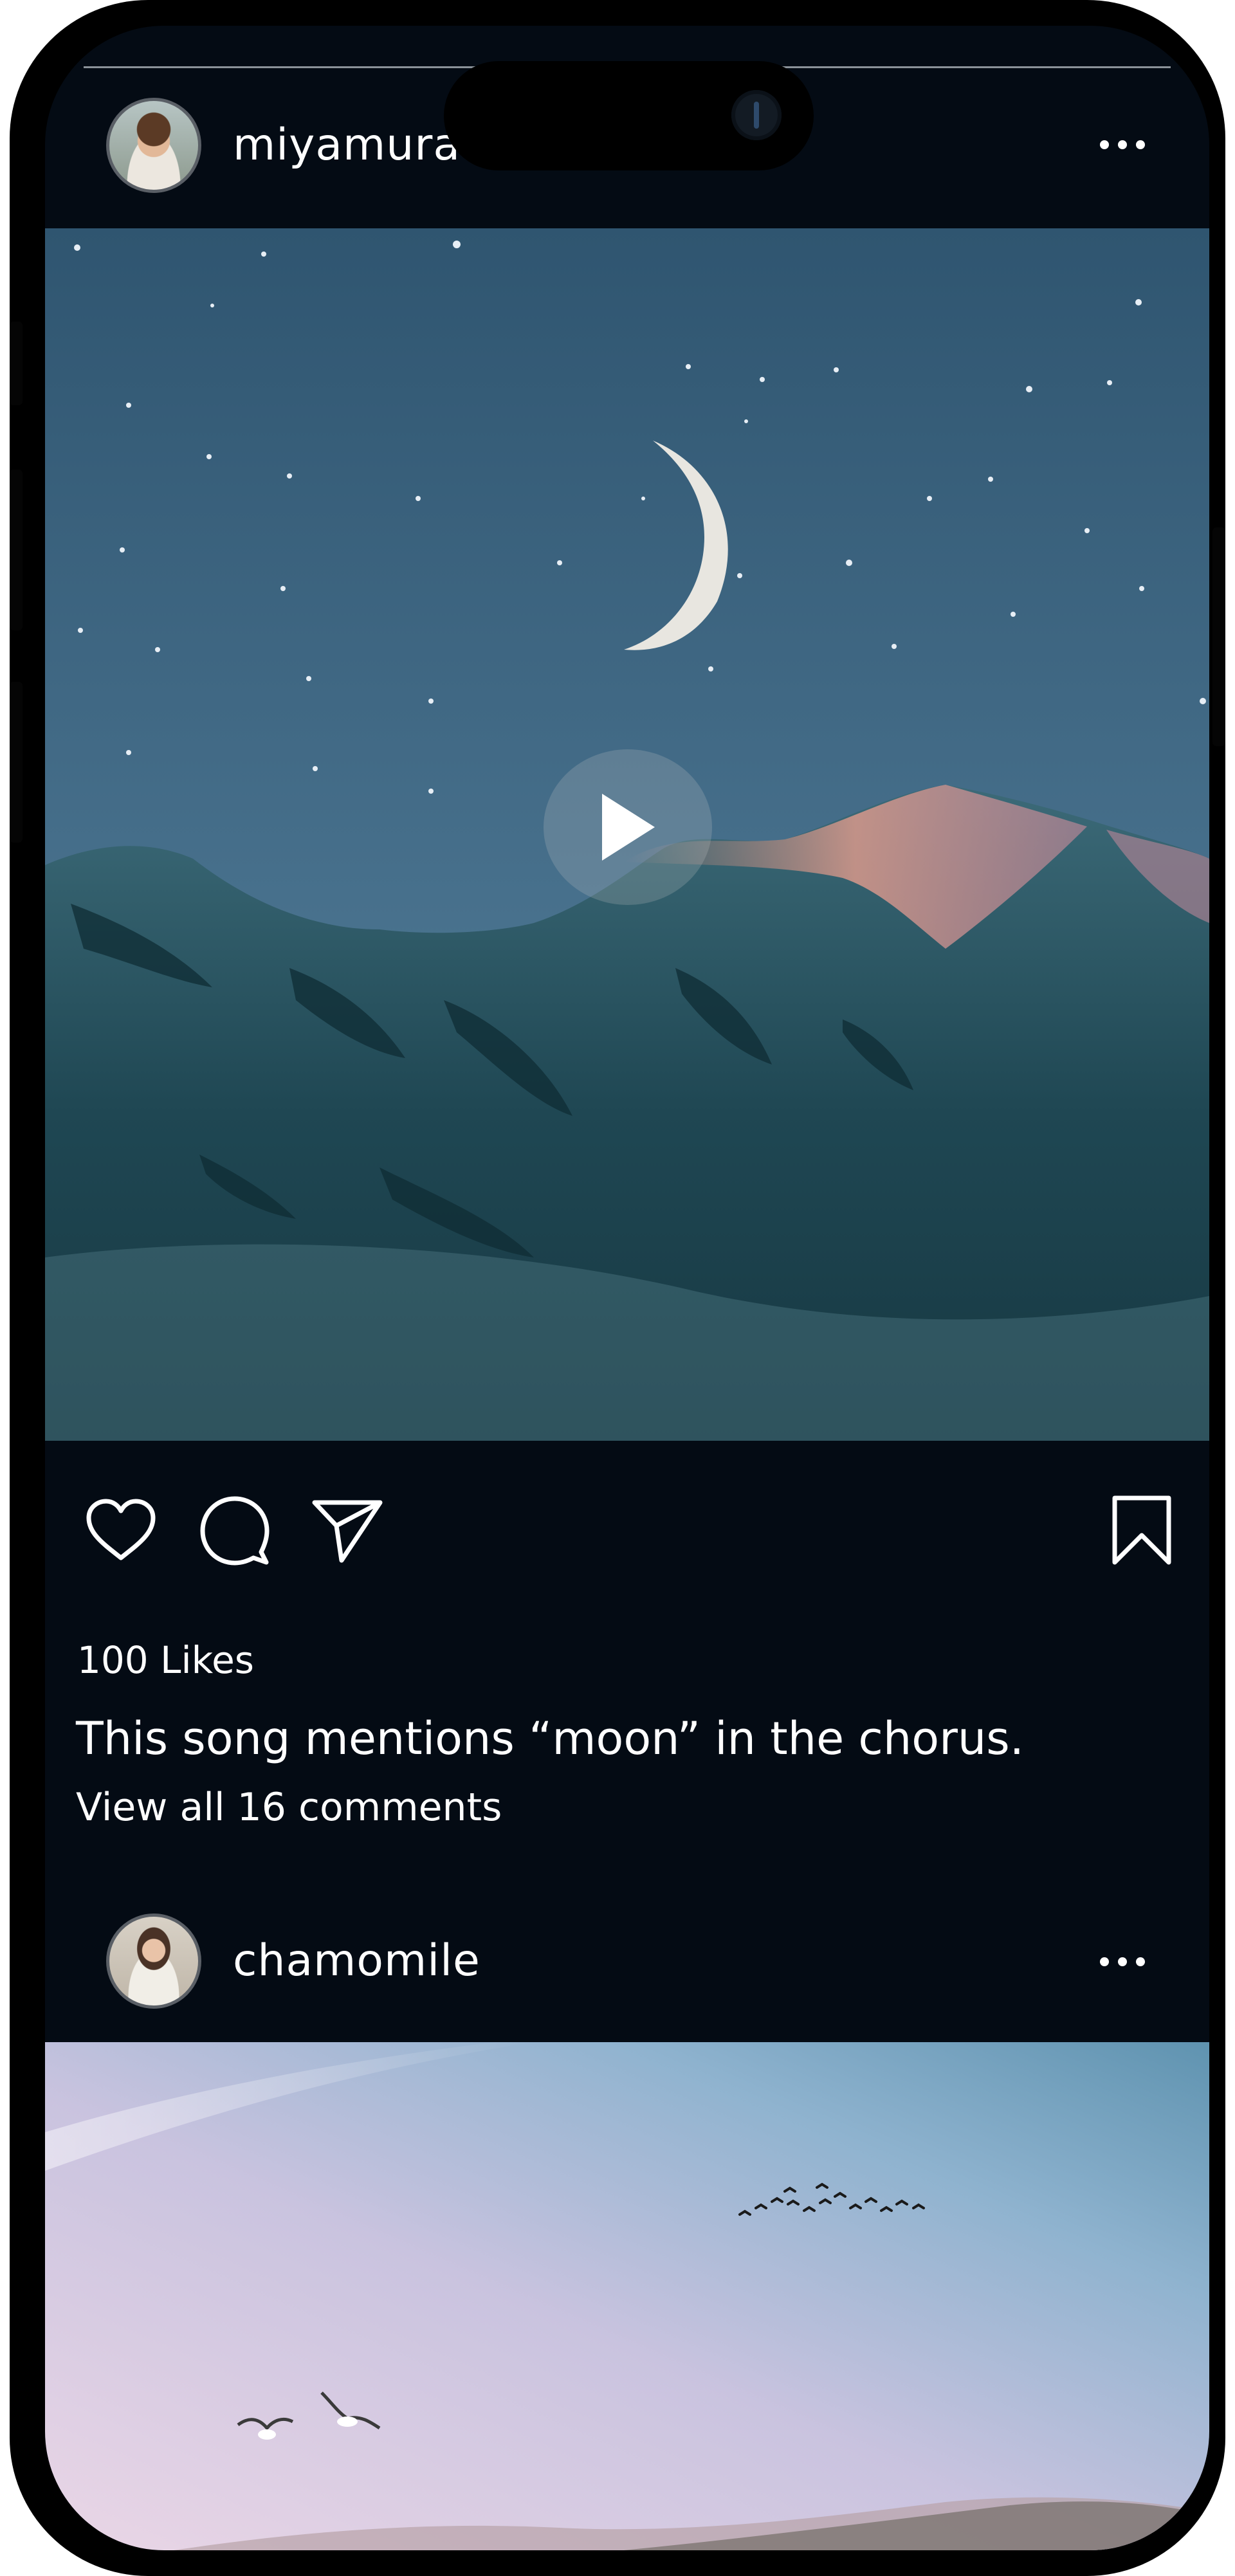  Describe the element at coordinates (121, 1530) in the screenshot. I see `heart-icon` at that location.